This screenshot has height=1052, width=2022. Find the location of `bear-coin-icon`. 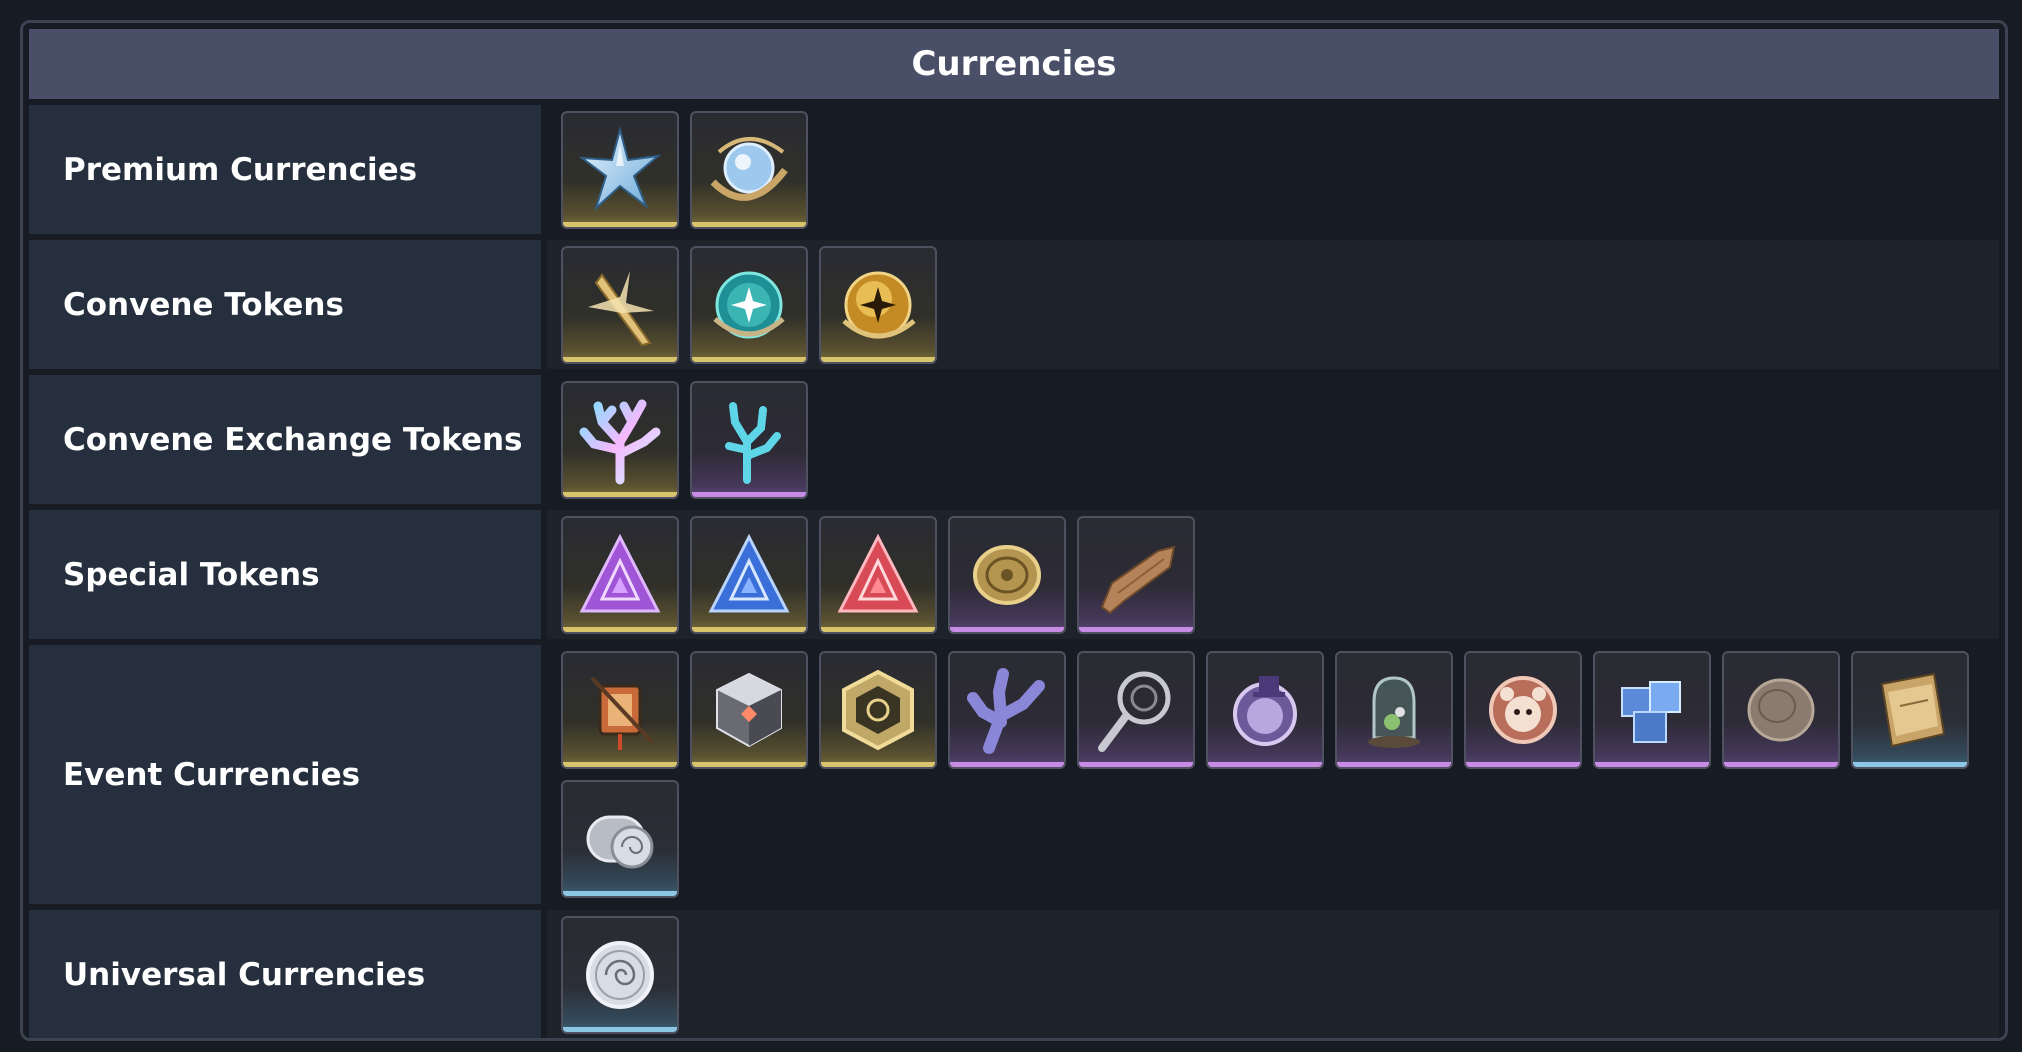

bear-coin-icon is located at coordinates (1523, 710).